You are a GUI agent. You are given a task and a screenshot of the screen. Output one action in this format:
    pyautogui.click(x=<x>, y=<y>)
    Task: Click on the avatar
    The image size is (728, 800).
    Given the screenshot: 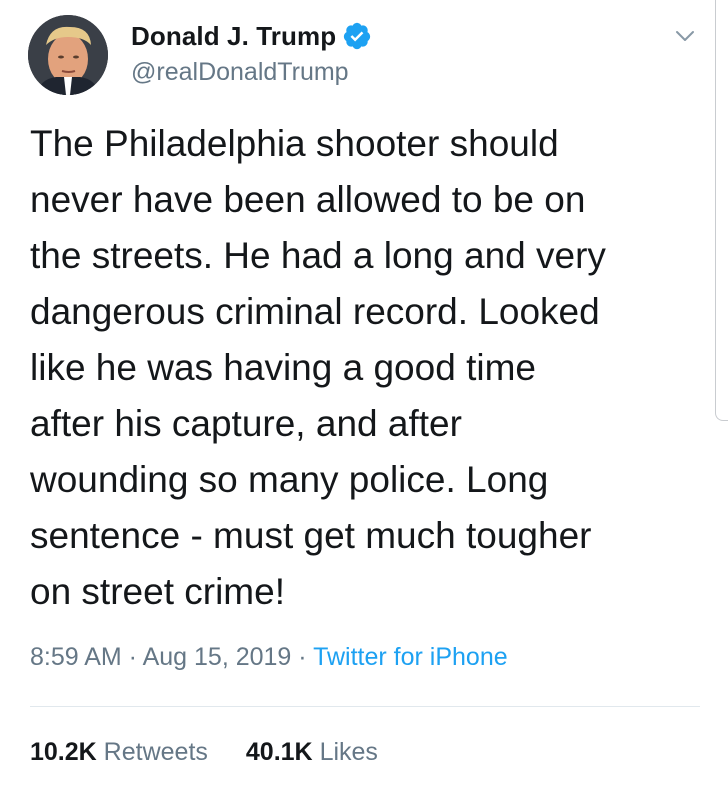 What is the action you would take?
    pyautogui.click(x=68, y=55)
    